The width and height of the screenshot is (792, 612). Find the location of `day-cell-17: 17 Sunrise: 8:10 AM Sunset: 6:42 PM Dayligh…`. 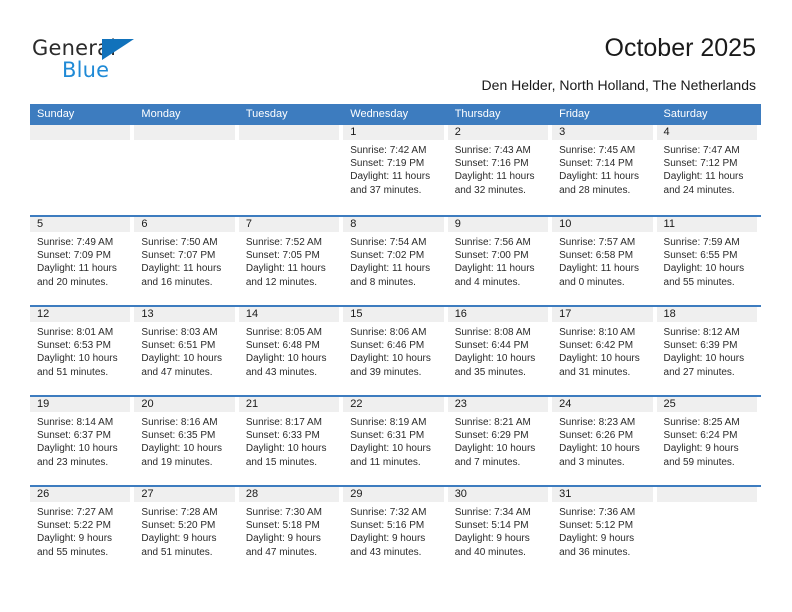

day-cell-17: 17 Sunrise: 8:10 AM Sunset: 6:42 PM Dayligh… is located at coordinates (604, 351).